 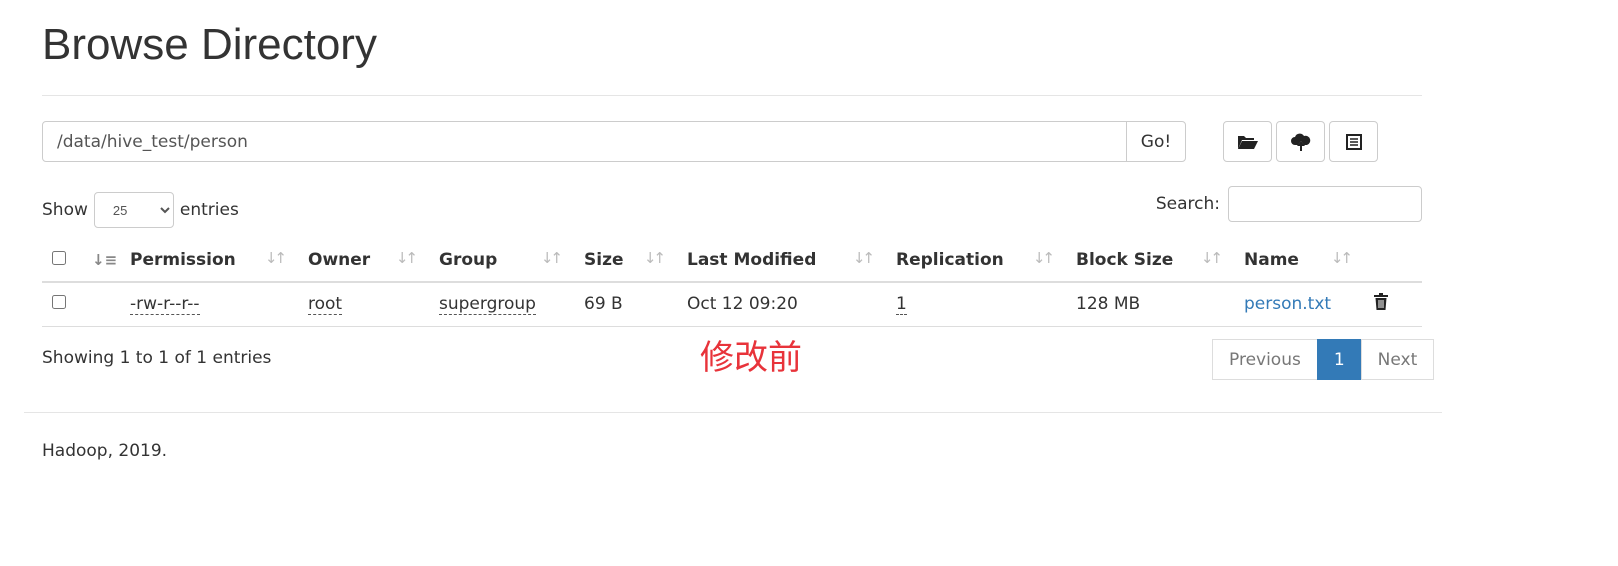 I want to click on annotation-text: 修改前, so click(x=751, y=358).